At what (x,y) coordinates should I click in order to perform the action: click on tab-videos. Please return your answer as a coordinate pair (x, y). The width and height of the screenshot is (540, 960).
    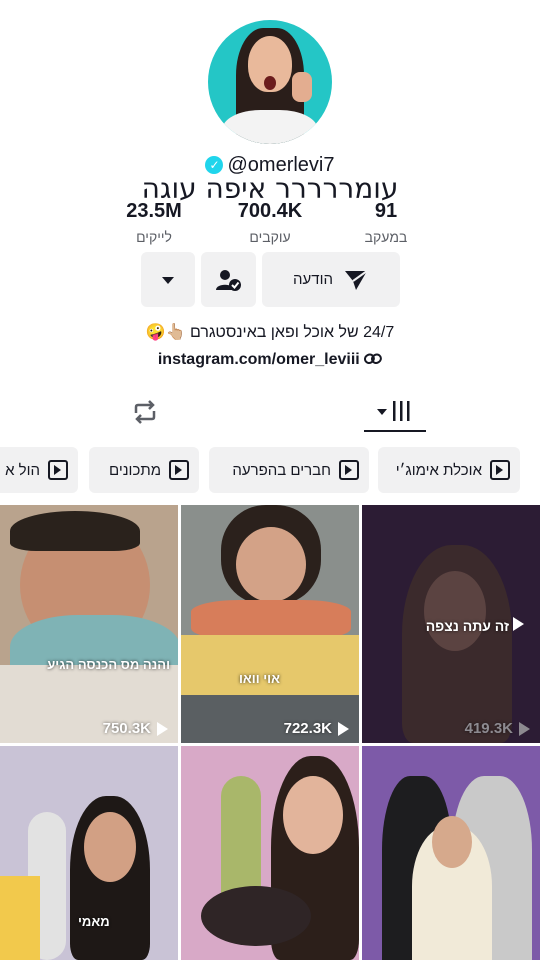
    Looking at the image, I should click on (395, 412).